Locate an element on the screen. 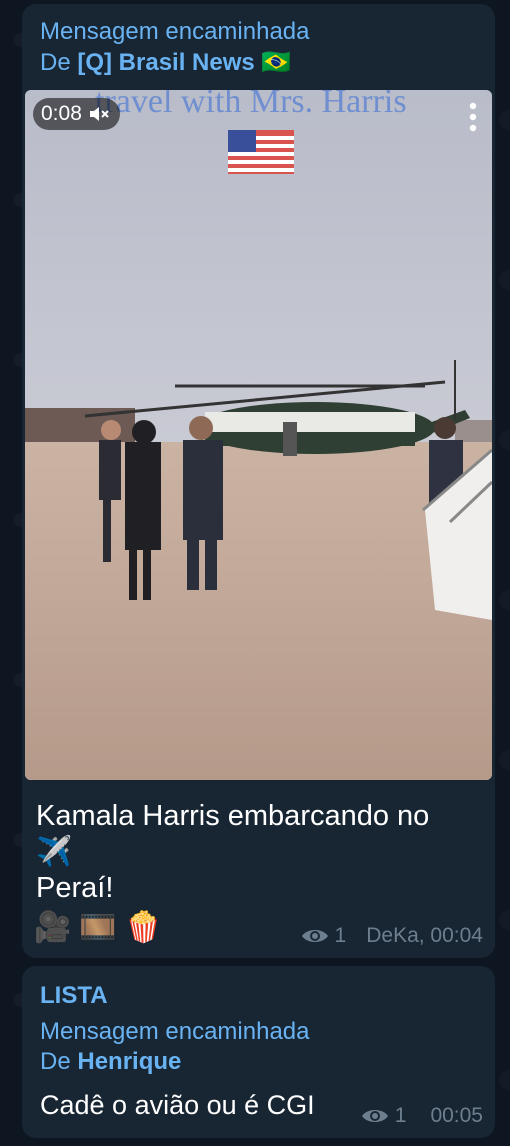  caption-line-2: Peraí! is located at coordinates (75, 888).